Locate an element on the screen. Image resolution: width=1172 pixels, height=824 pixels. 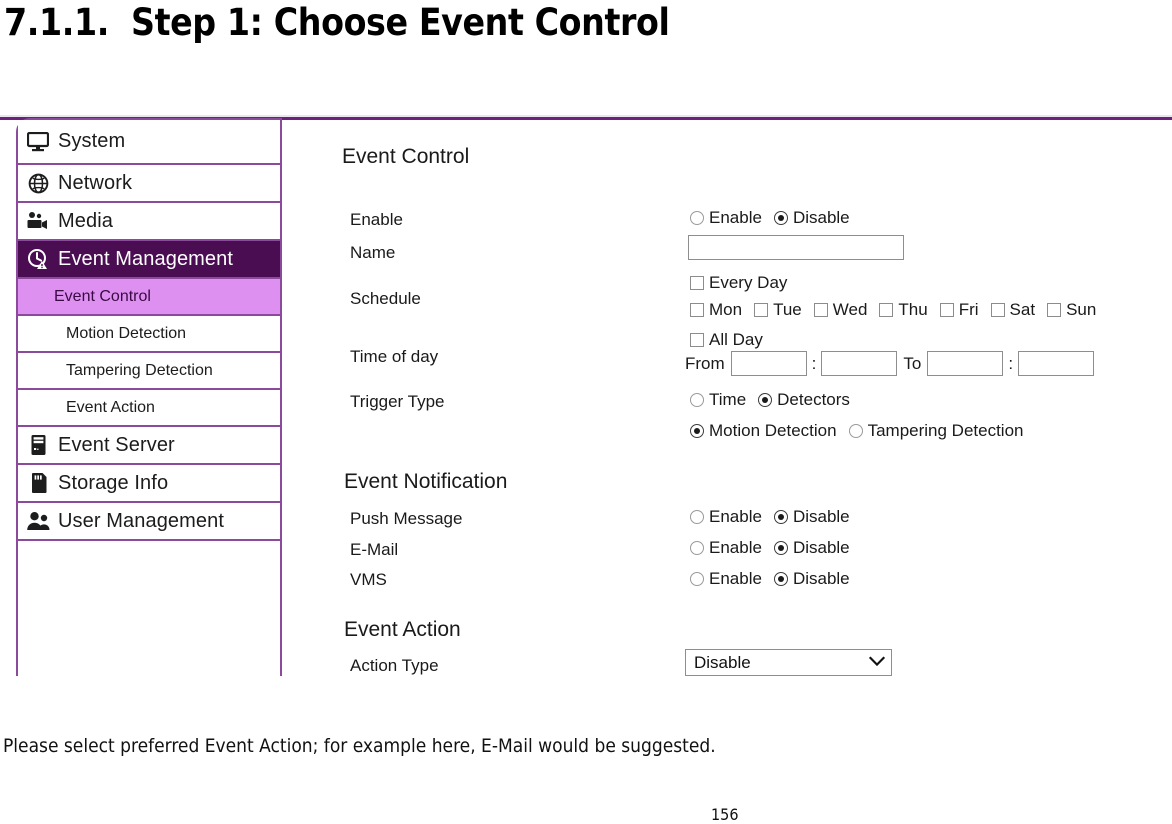
from-label: From is located at coordinates (705, 363).